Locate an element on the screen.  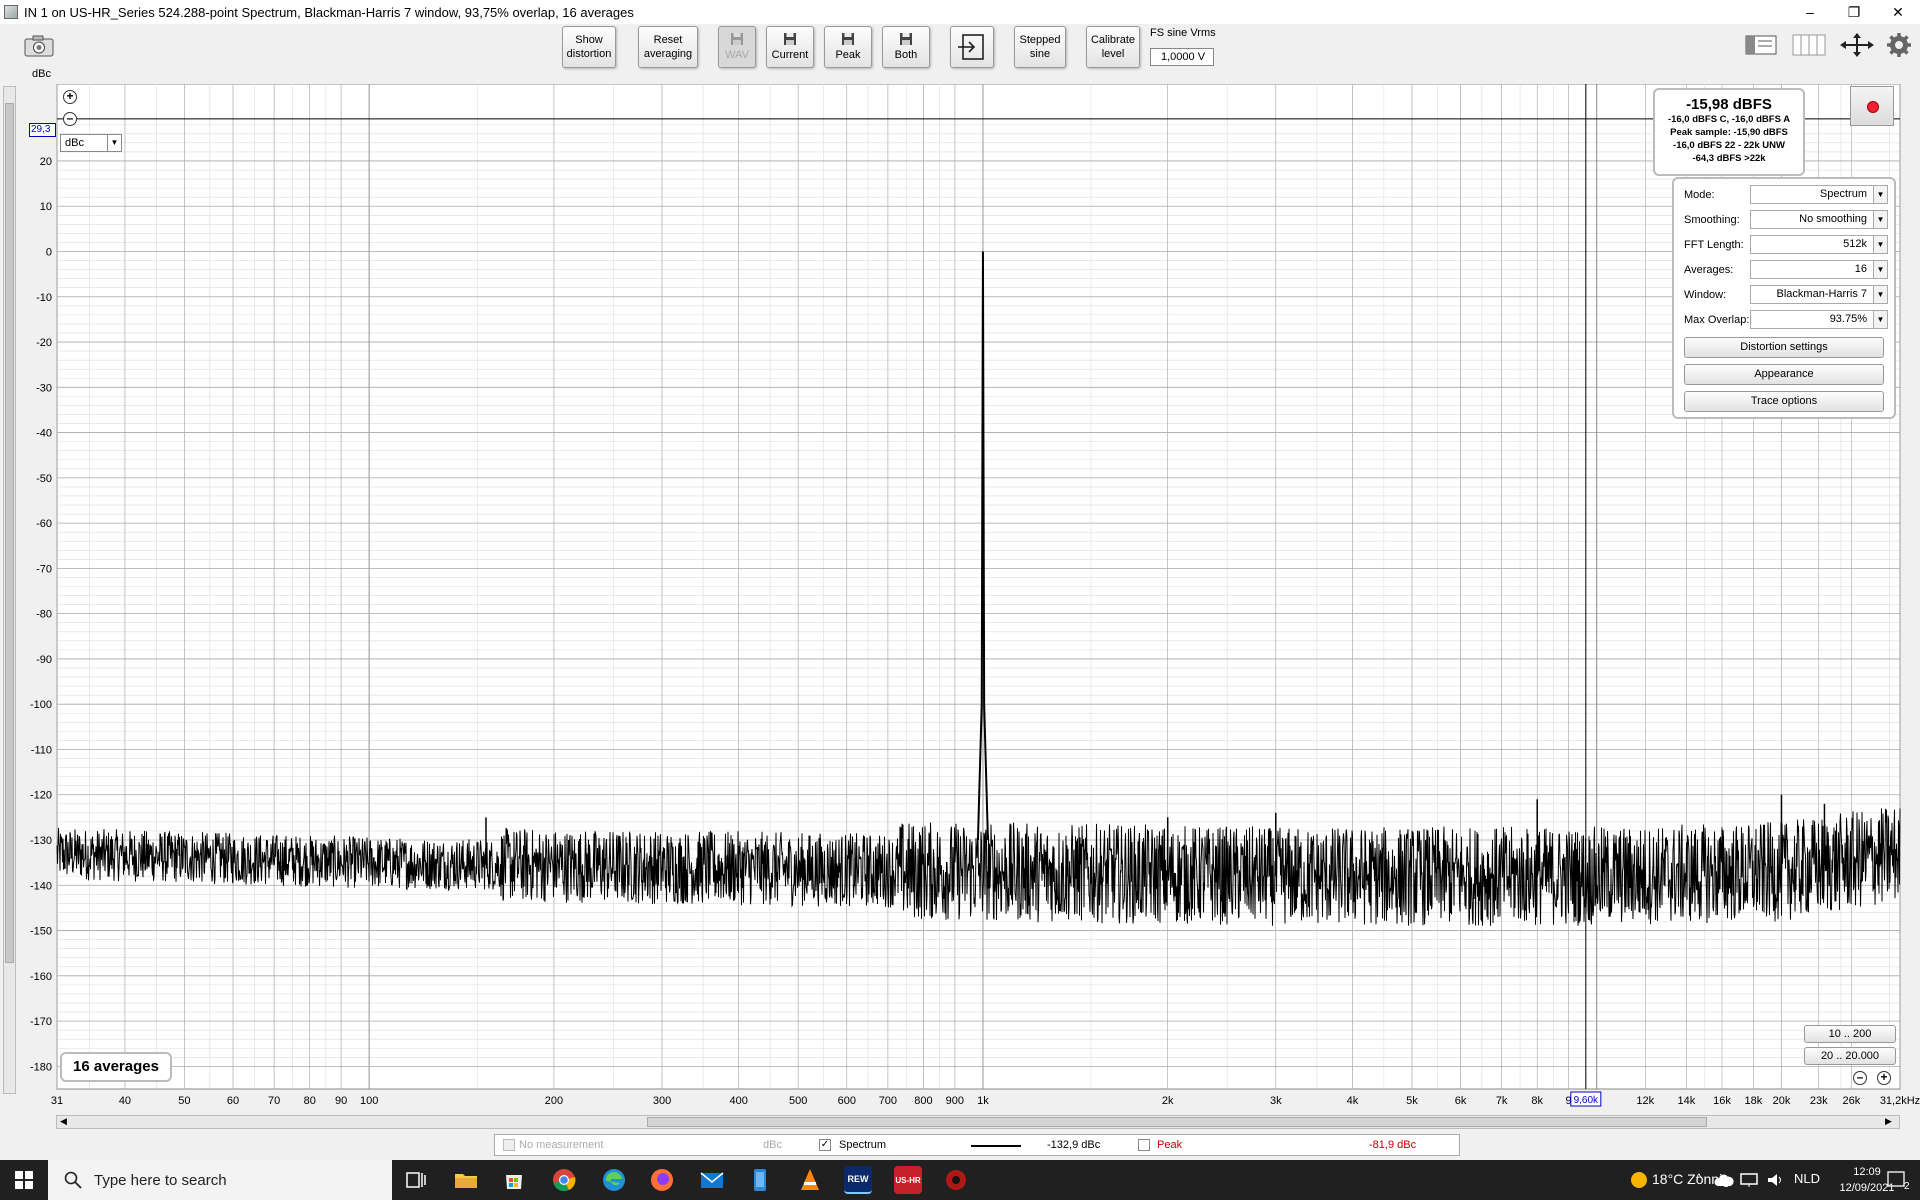
save-wav-button: WAV is located at coordinates (737, 47).